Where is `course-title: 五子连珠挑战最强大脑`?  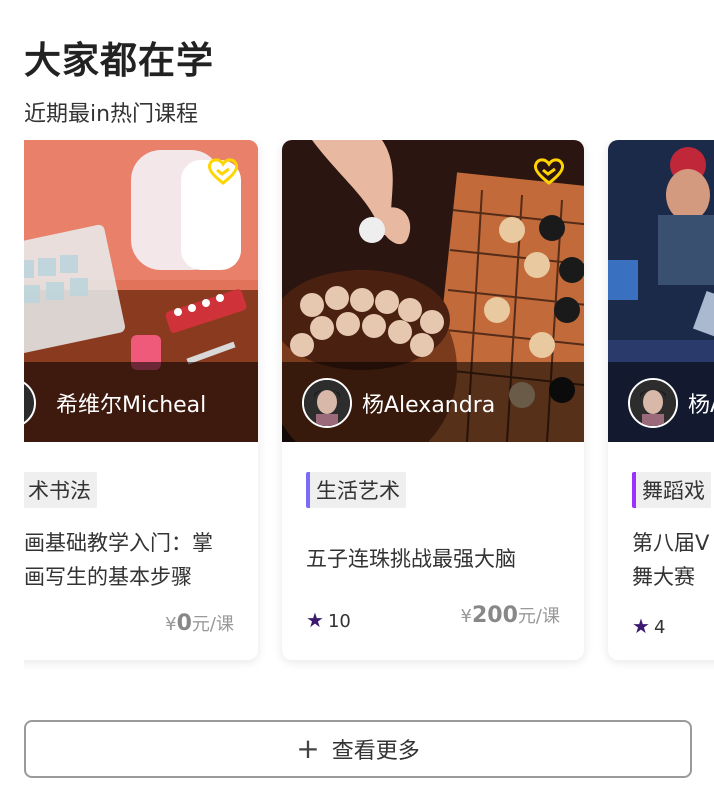 course-title: 五子连珠挑战最强大脑 is located at coordinates (436, 559).